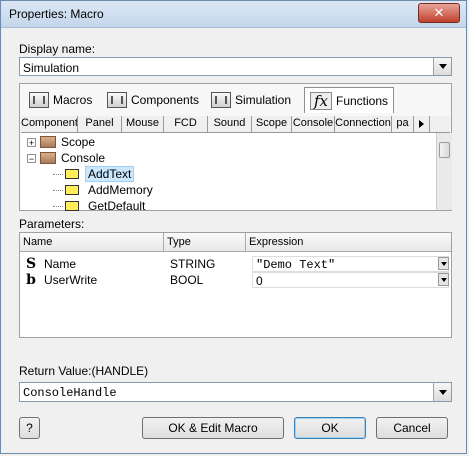 Image resolution: width=469 pixels, height=456 pixels. What do you see at coordinates (49, 124) in the screenshot?
I see `subtab-component: Component` at bounding box center [49, 124].